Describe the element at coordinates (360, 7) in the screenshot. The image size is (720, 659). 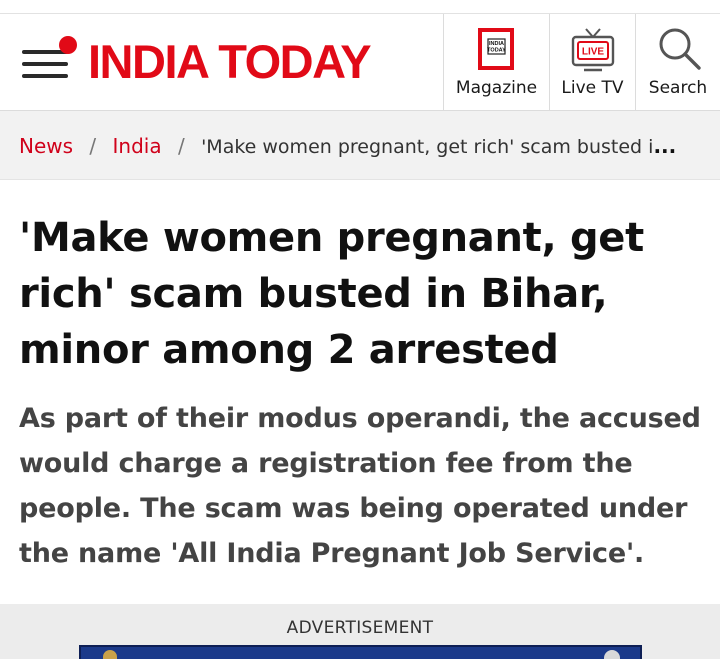
I see `top-strip` at that location.